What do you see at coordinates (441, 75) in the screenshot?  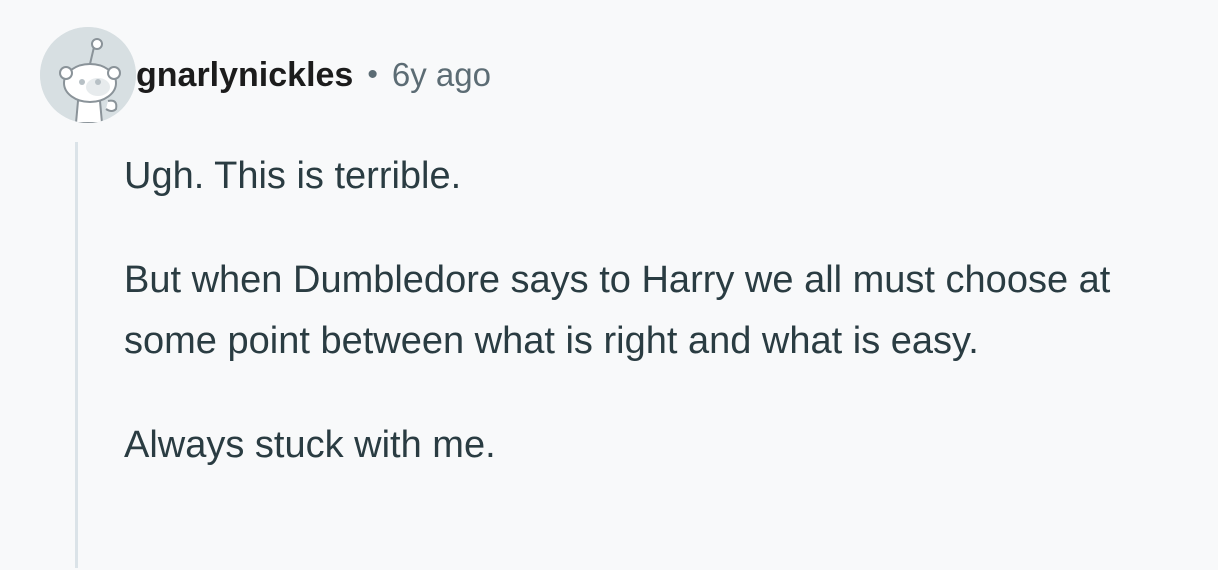 I see `timestamp: 6y ago` at bounding box center [441, 75].